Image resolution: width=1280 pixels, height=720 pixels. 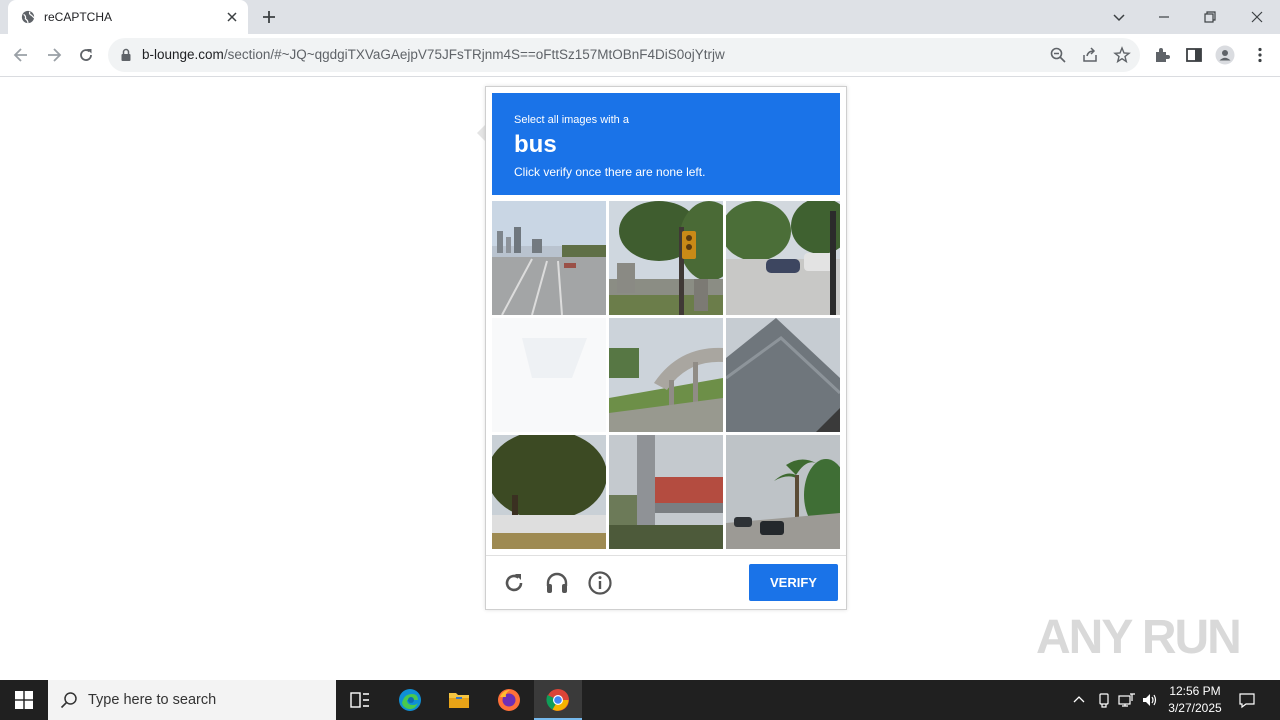 I want to click on firefox-icon, so click(x=509, y=700).